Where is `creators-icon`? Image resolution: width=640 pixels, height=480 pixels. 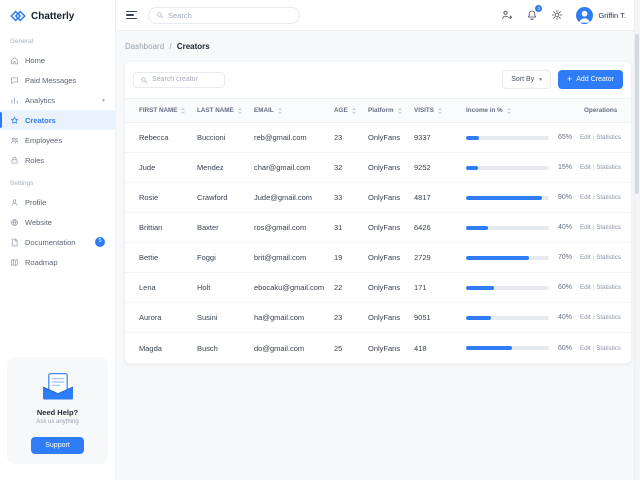 creators-icon is located at coordinates (14, 120).